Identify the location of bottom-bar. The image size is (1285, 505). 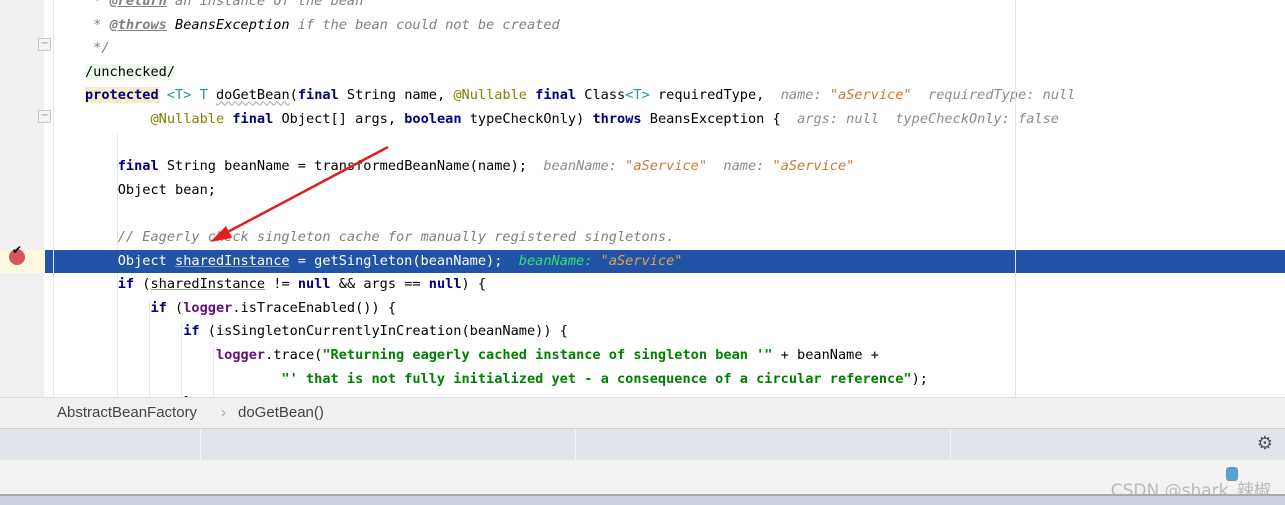
(642, 500).